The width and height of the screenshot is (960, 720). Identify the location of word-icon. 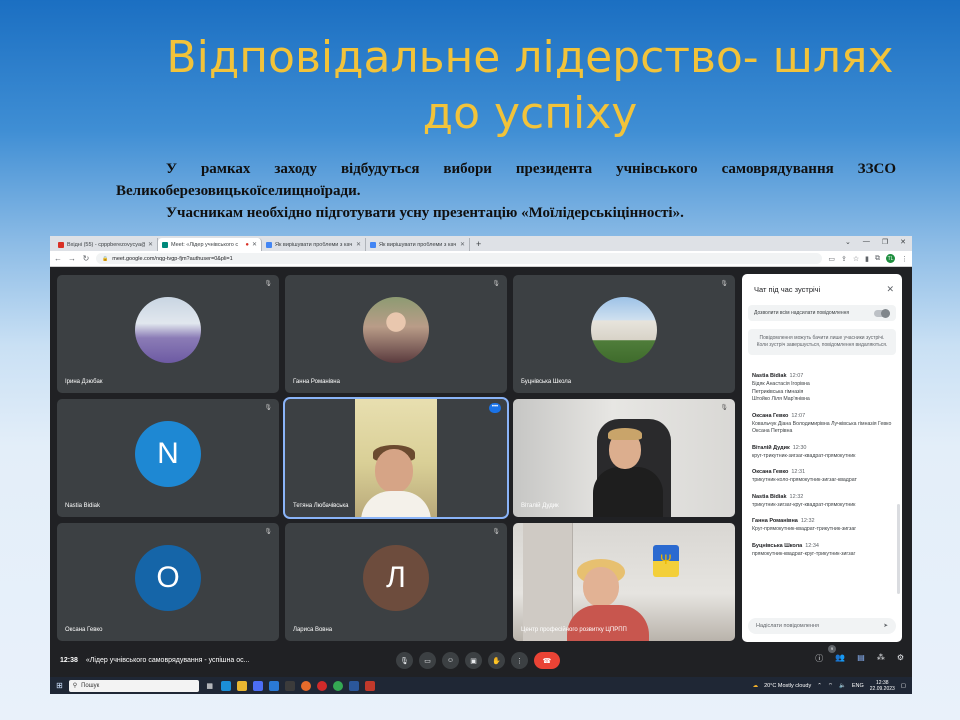
(353, 685).